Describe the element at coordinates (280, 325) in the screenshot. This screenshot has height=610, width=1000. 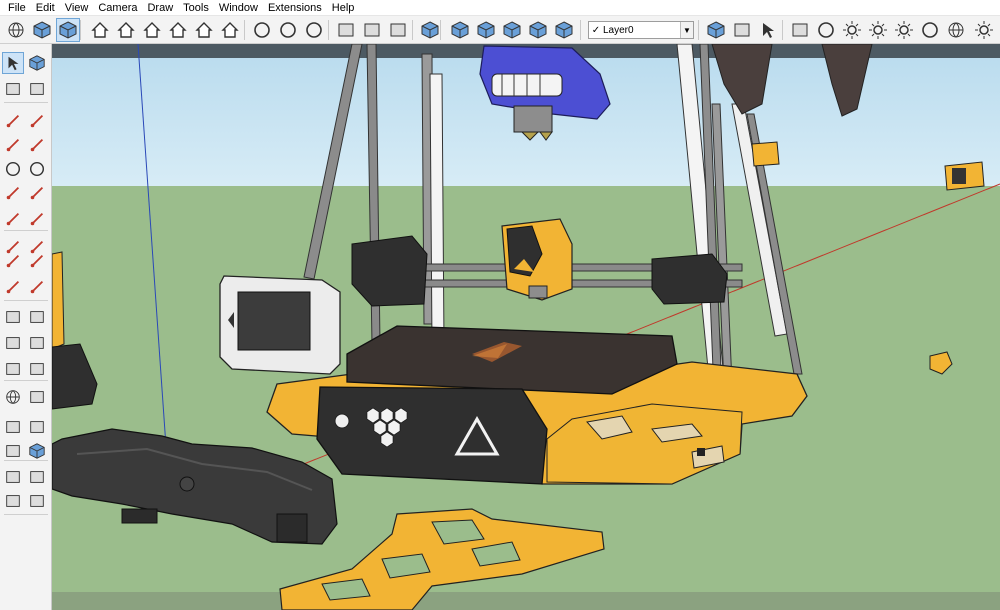
I see `lcd-display-unit` at that location.